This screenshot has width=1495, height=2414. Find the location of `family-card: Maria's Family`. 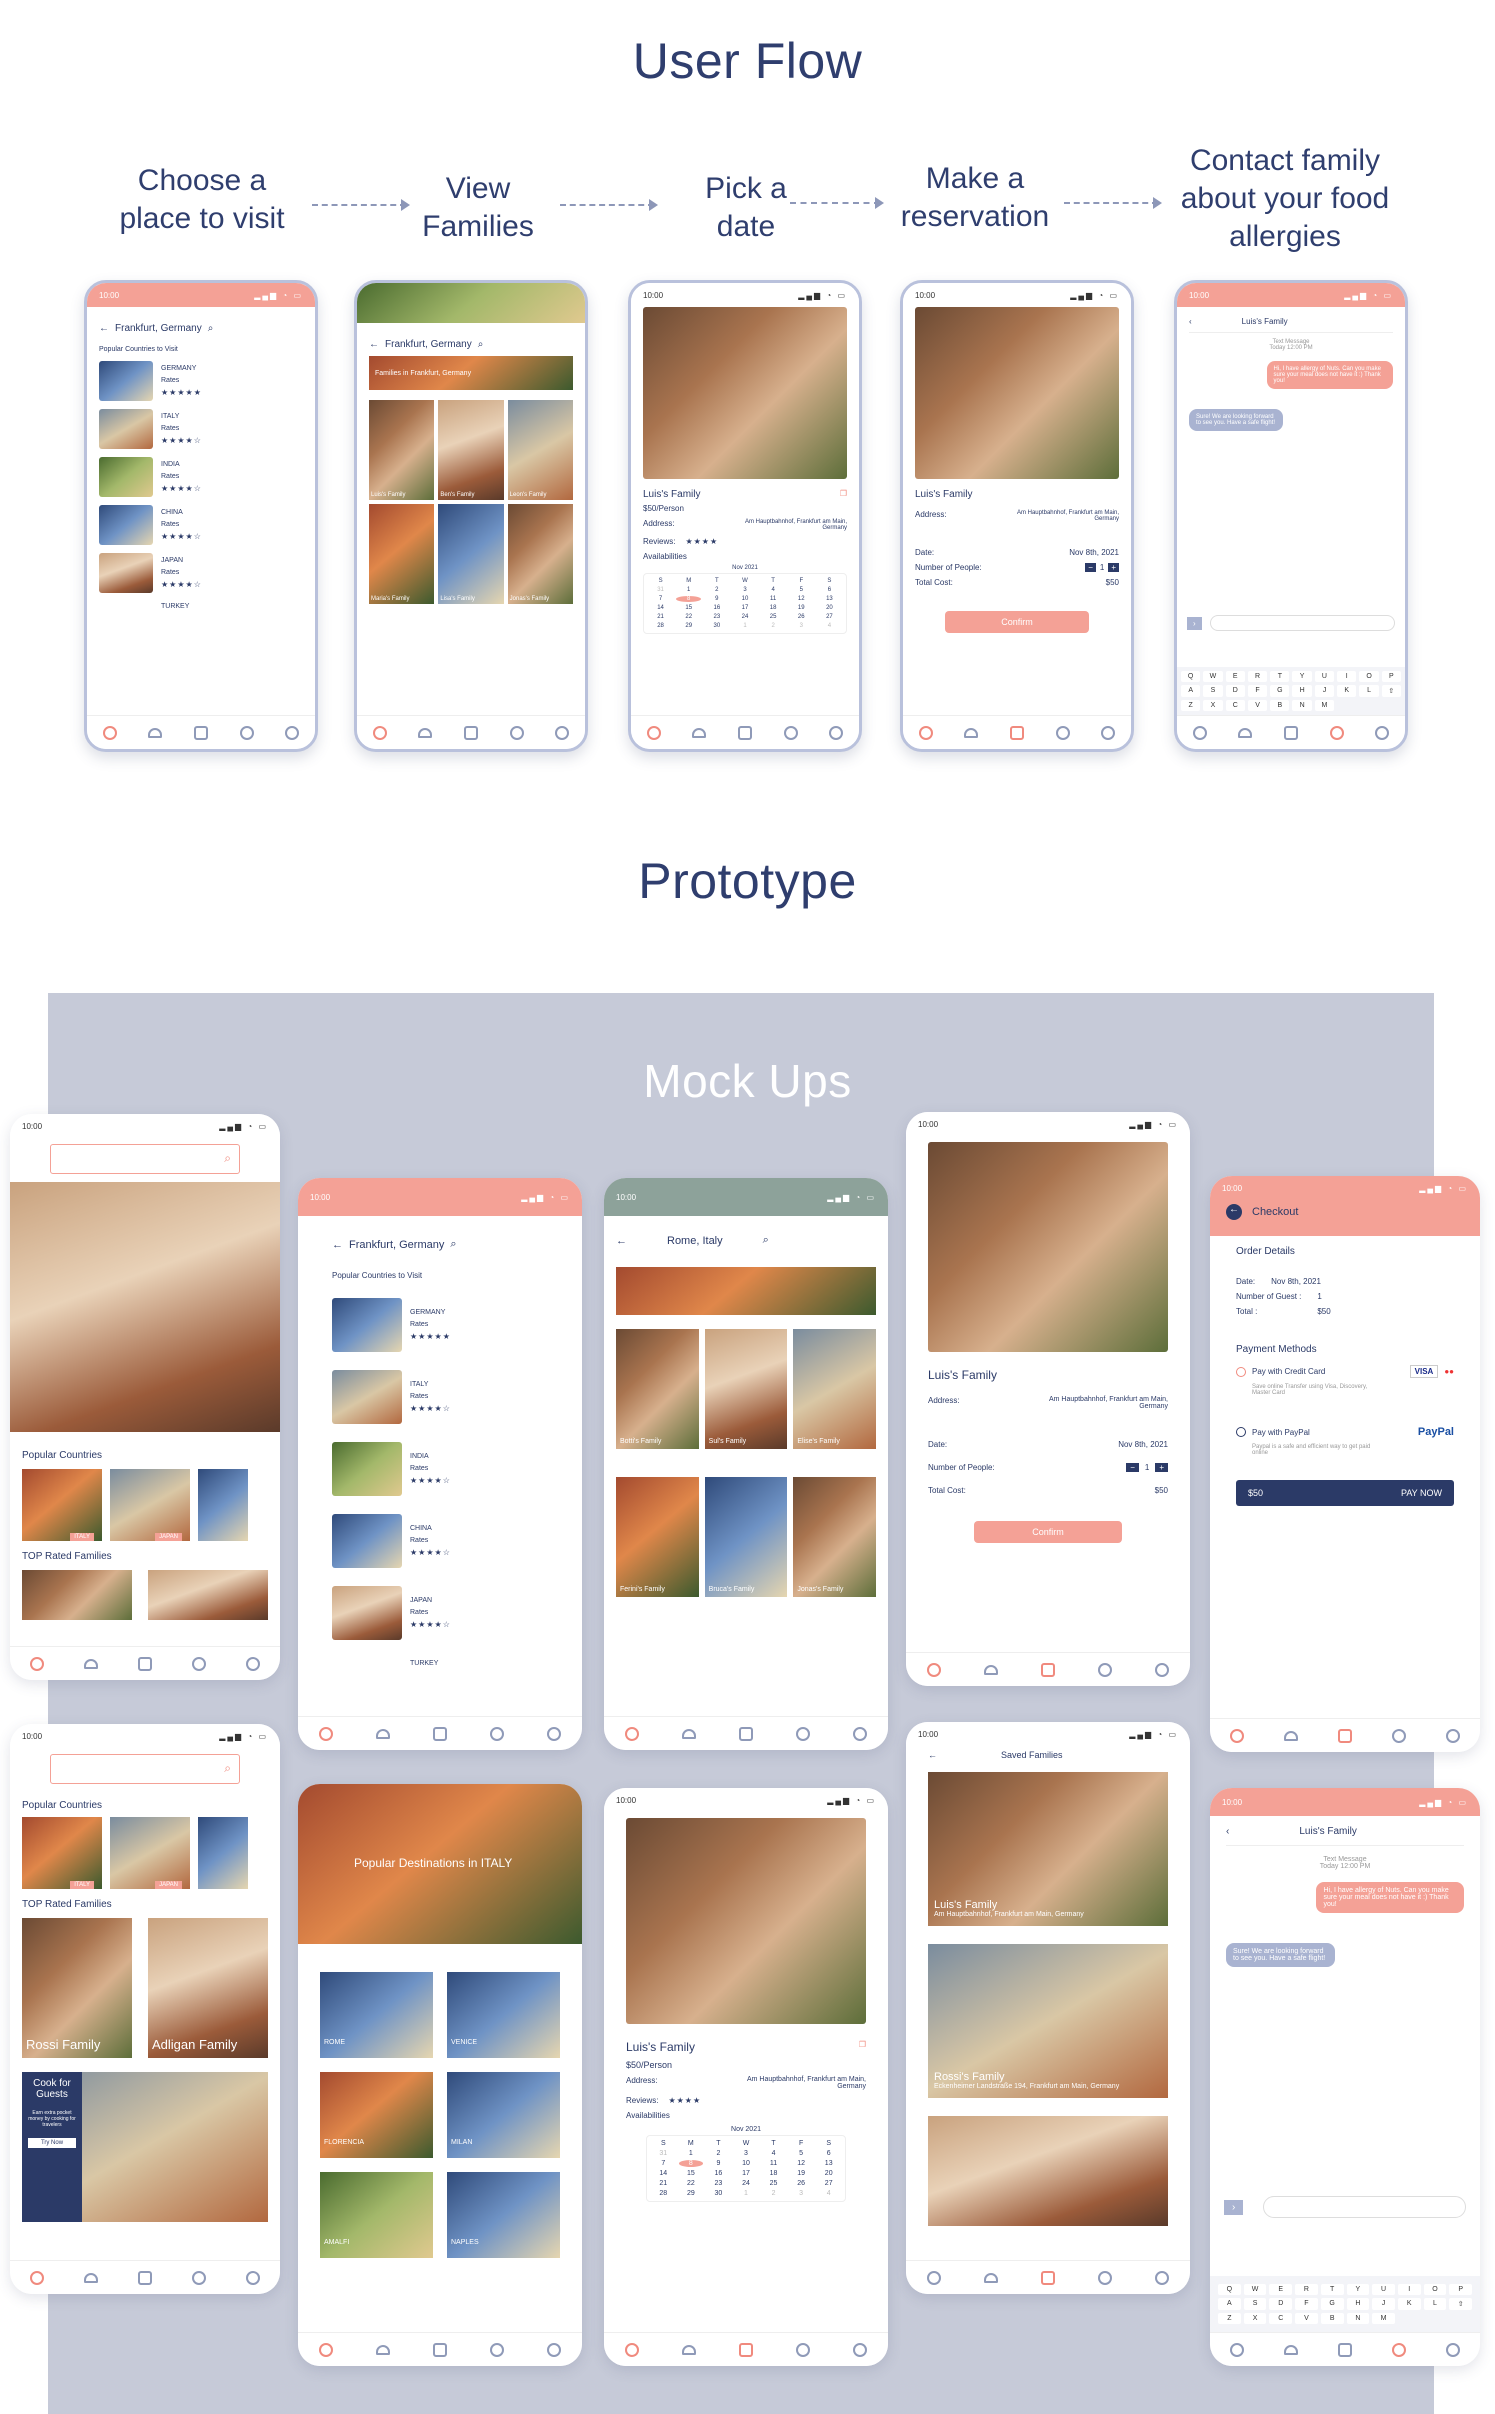

family-card: Maria's Family is located at coordinates (402, 554).